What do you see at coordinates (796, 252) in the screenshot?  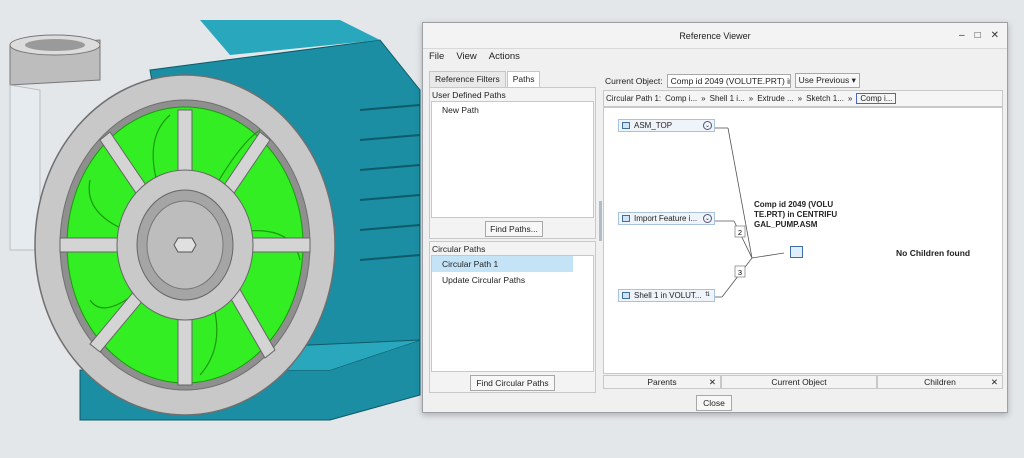 I see `part-icon` at bounding box center [796, 252].